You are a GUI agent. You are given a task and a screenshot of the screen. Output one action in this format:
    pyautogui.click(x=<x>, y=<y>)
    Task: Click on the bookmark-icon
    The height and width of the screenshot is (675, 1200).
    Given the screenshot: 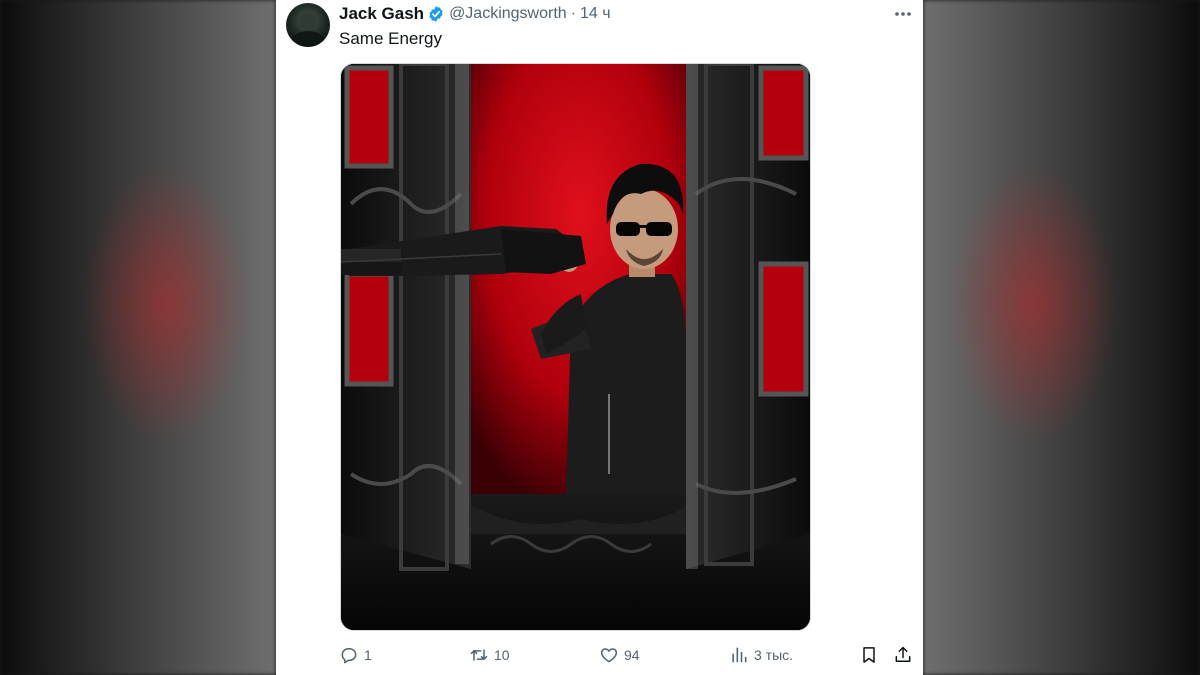 What is the action you would take?
    pyautogui.click(x=869, y=655)
    